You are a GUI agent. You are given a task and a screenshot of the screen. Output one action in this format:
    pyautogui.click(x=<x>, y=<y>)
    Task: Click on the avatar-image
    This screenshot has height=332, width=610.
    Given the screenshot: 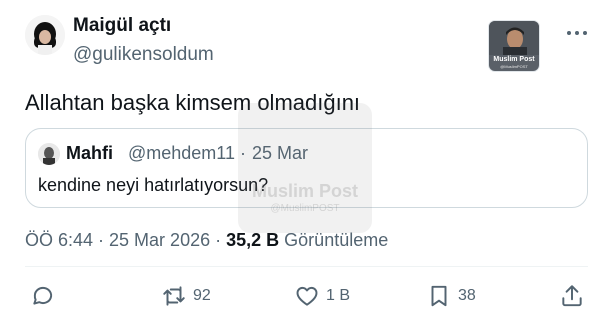 What is the action you would take?
    pyautogui.click(x=45, y=35)
    